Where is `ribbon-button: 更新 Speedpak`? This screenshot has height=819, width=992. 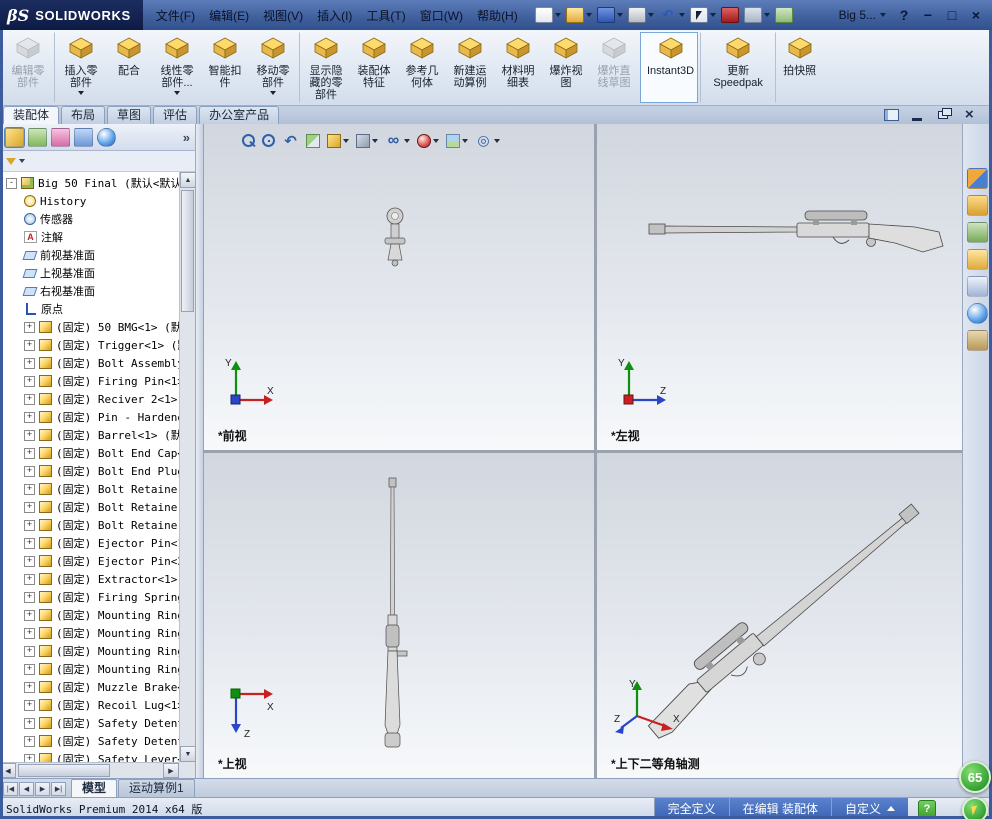
ribbon-button: 更新 Speedpak is located at coordinates (736, 67).